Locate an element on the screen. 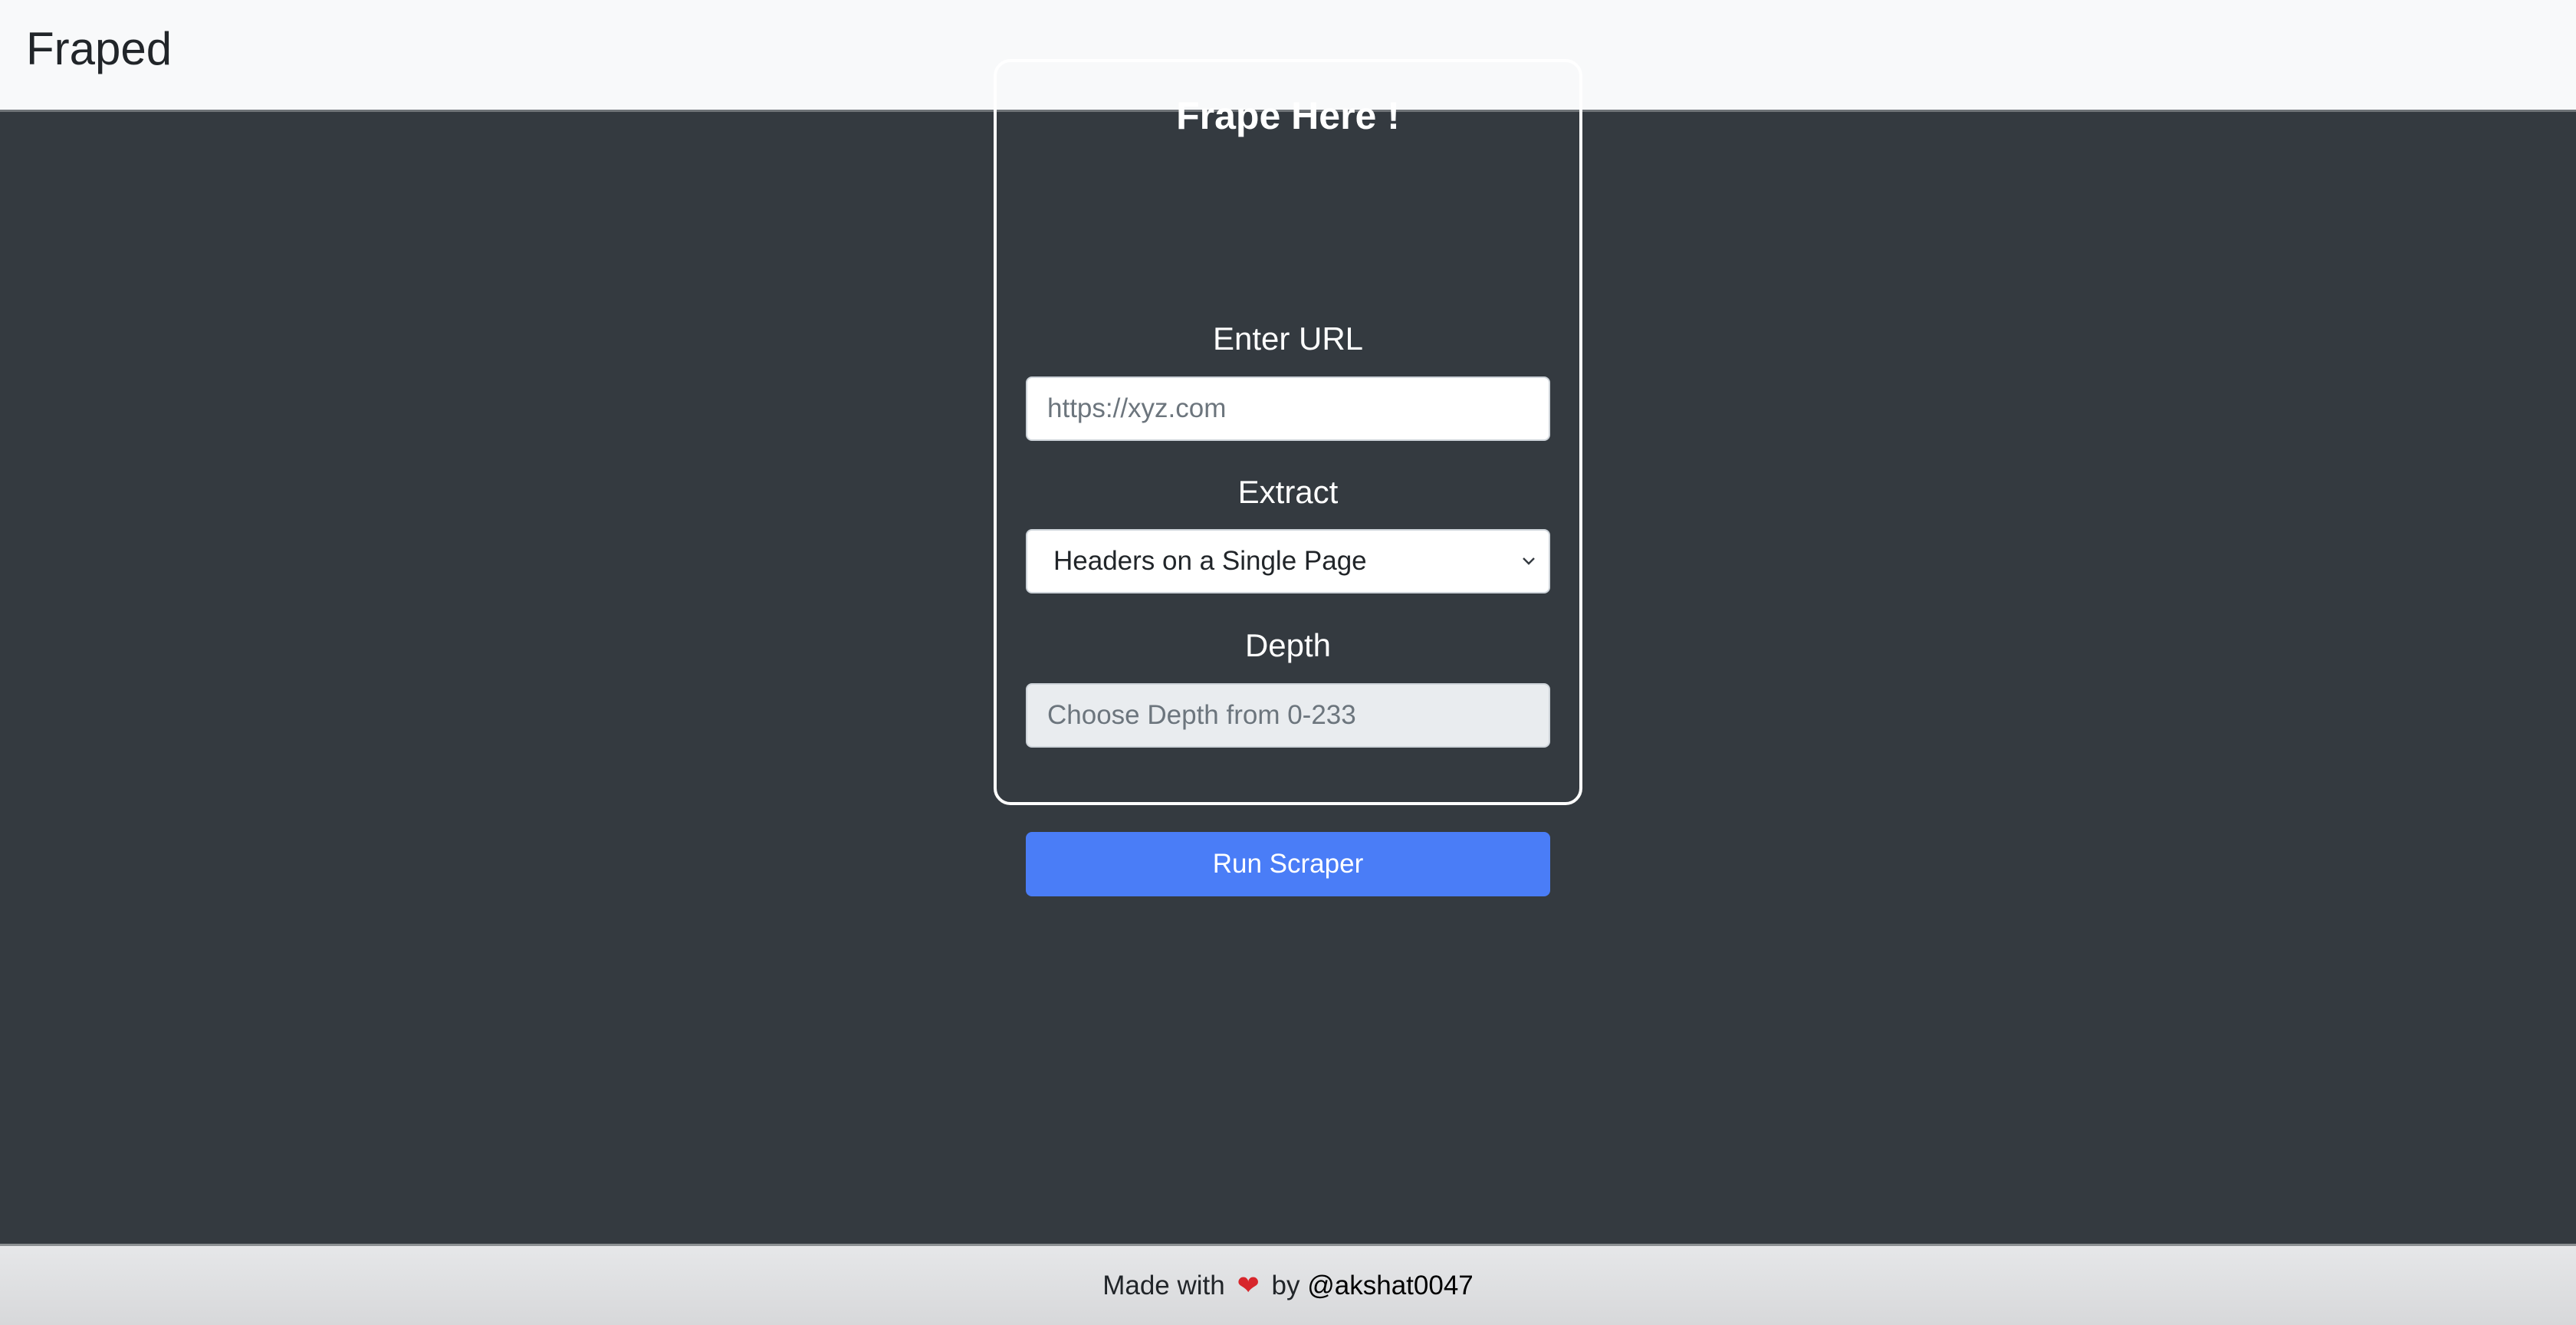 The image size is (2576, 1325). footer-by: by is located at coordinates (1286, 1285).